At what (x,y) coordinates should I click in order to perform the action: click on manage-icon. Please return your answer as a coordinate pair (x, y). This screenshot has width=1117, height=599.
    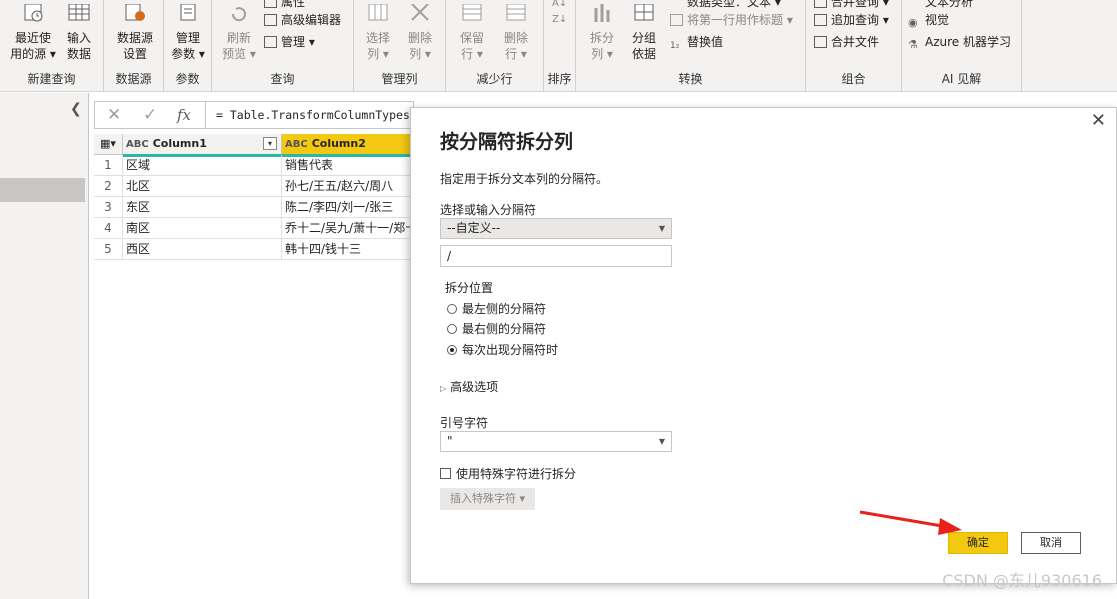
    Looking at the image, I should click on (270, 42).